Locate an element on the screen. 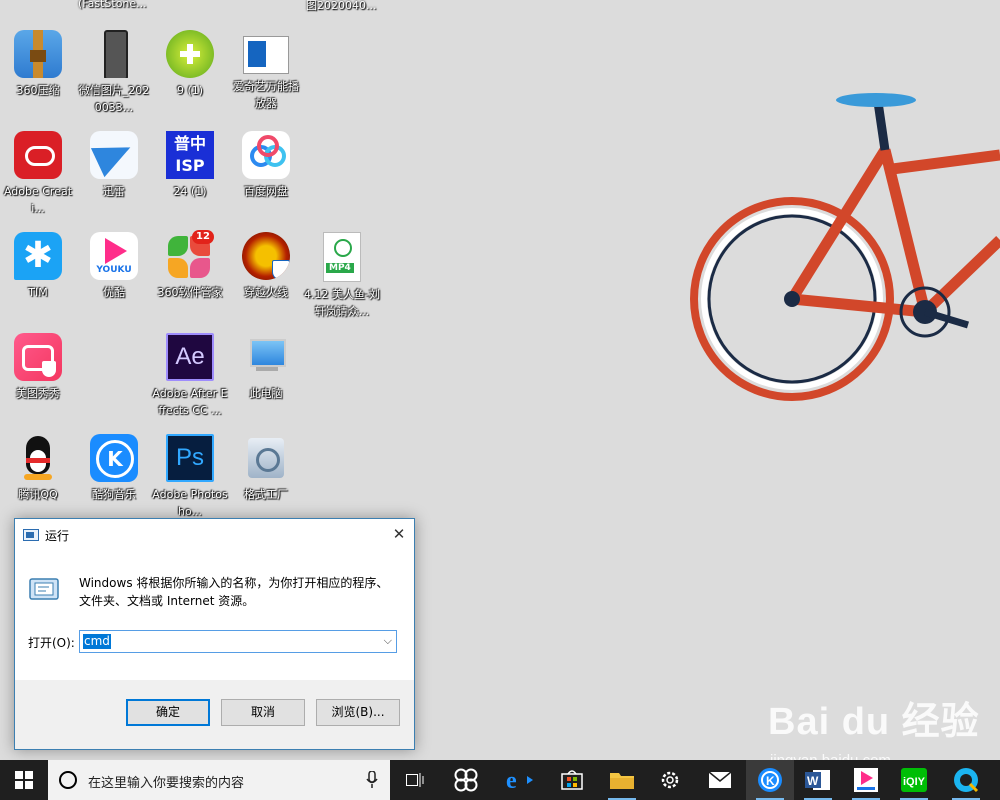 This screenshot has width=1000, height=800. ps-glyph: Ps is located at coordinates (189, 457).